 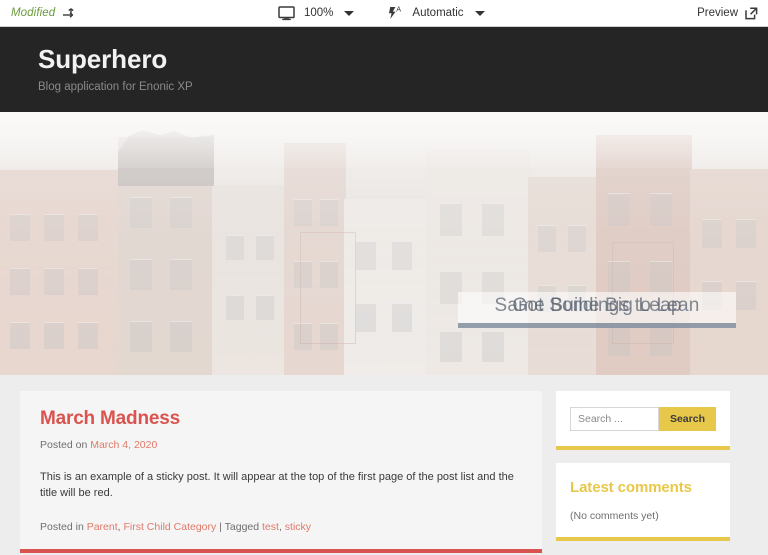 I want to click on toolbar-left-group: Modified, so click(x=38, y=13).